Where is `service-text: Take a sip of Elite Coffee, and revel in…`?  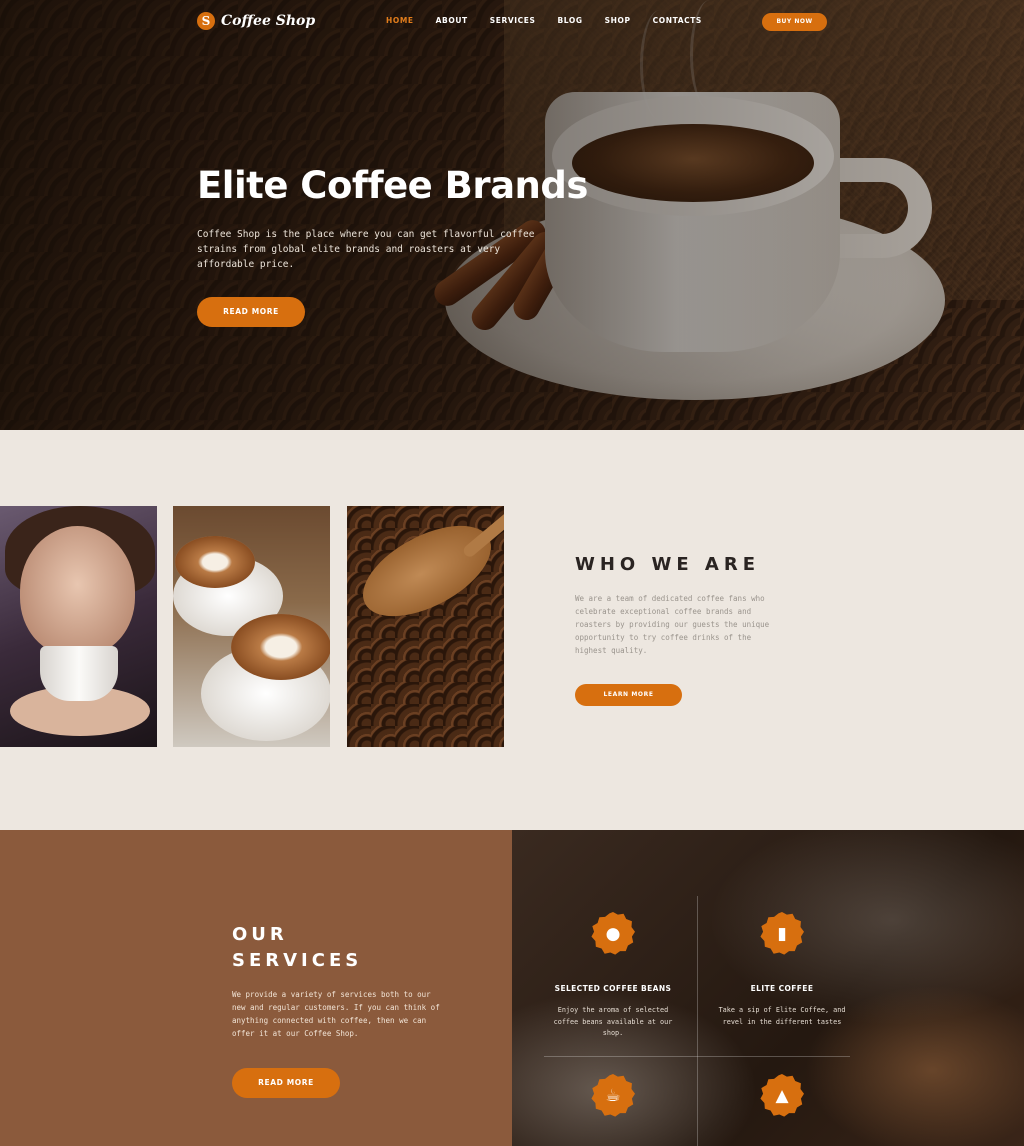
service-text: Take a sip of Elite Coffee, and revel in… is located at coordinates (782, 1016).